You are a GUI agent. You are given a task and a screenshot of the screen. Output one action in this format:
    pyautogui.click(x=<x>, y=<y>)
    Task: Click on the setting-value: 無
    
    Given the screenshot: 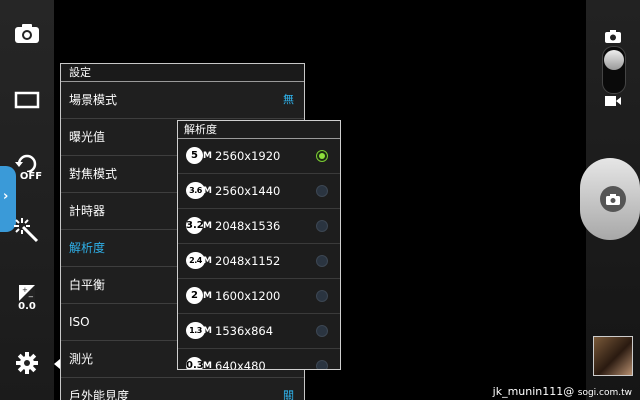 What is the action you would take?
    pyautogui.click(x=288, y=99)
    